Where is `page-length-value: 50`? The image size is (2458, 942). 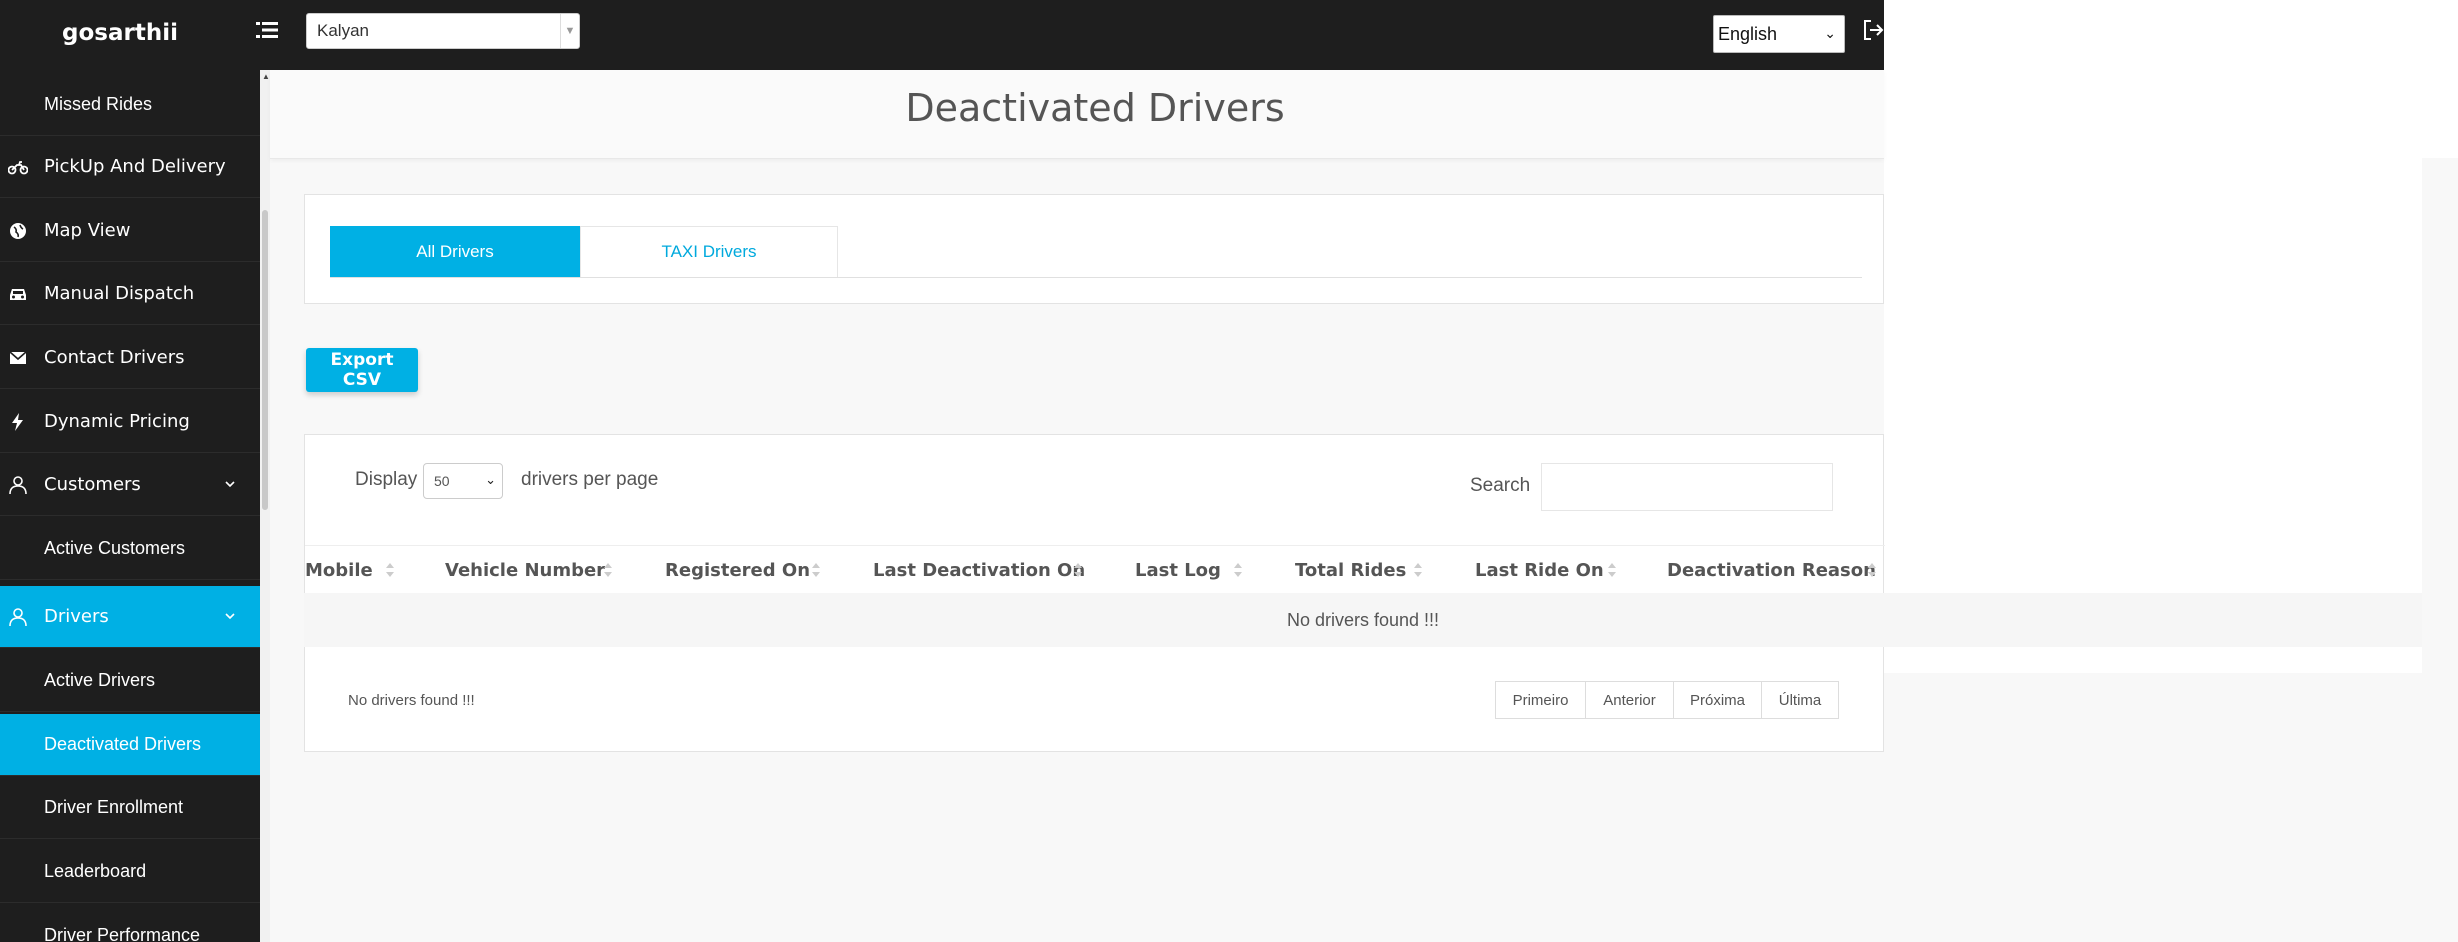
page-length-value: 50 is located at coordinates (442, 481).